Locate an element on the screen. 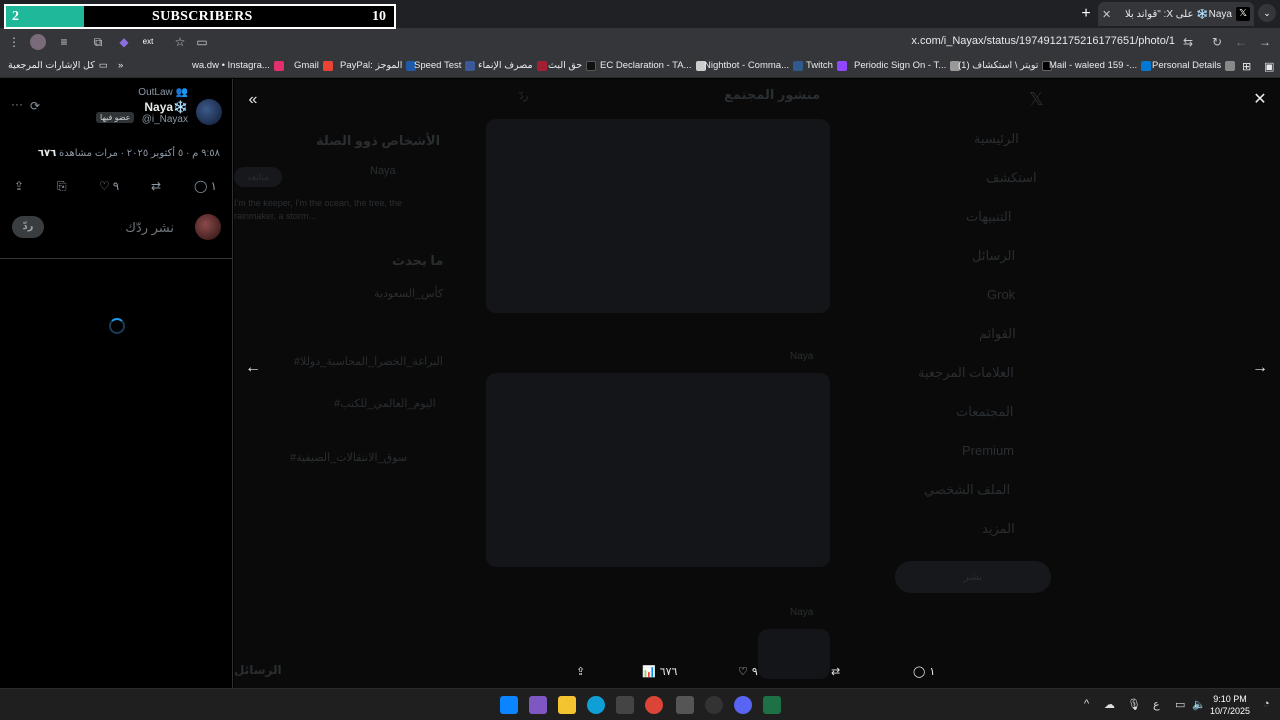 The height and width of the screenshot is (720, 1280). show-hidden-icons: ^ is located at coordinates (1086, 704).